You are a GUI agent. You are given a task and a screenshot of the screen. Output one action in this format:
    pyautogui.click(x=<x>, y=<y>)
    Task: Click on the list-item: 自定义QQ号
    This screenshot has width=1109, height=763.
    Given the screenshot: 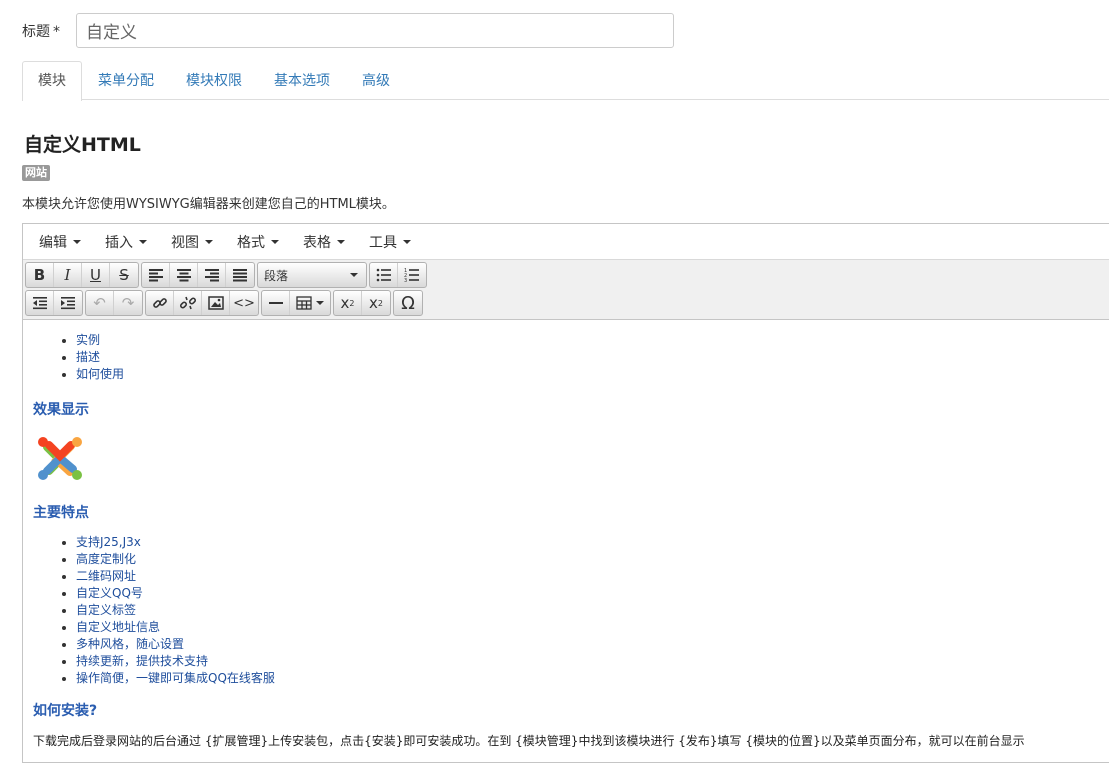 What is the action you would take?
    pyautogui.click(x=175, y=593)
    